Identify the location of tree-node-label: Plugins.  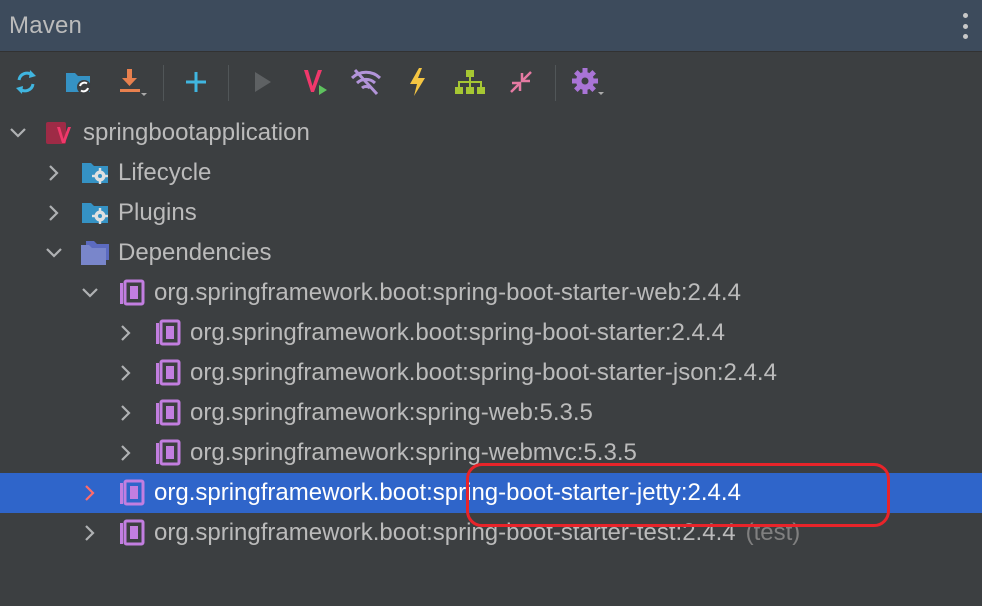
(157, 212).